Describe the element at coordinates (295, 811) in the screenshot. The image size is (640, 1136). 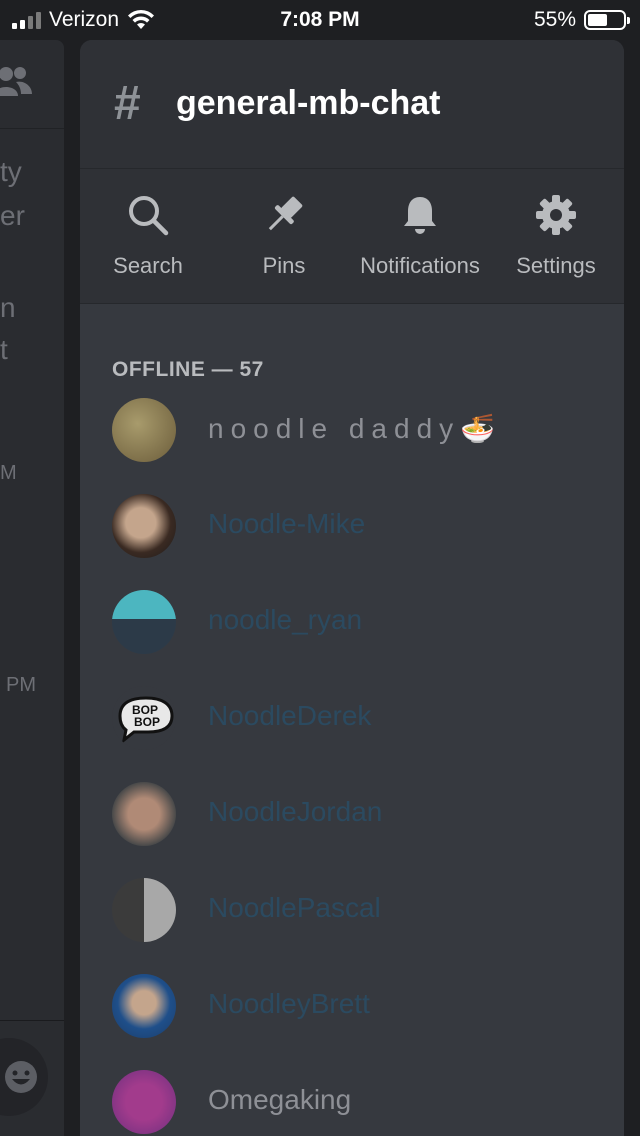
I see `member-name: NoodleJordan` at that location.